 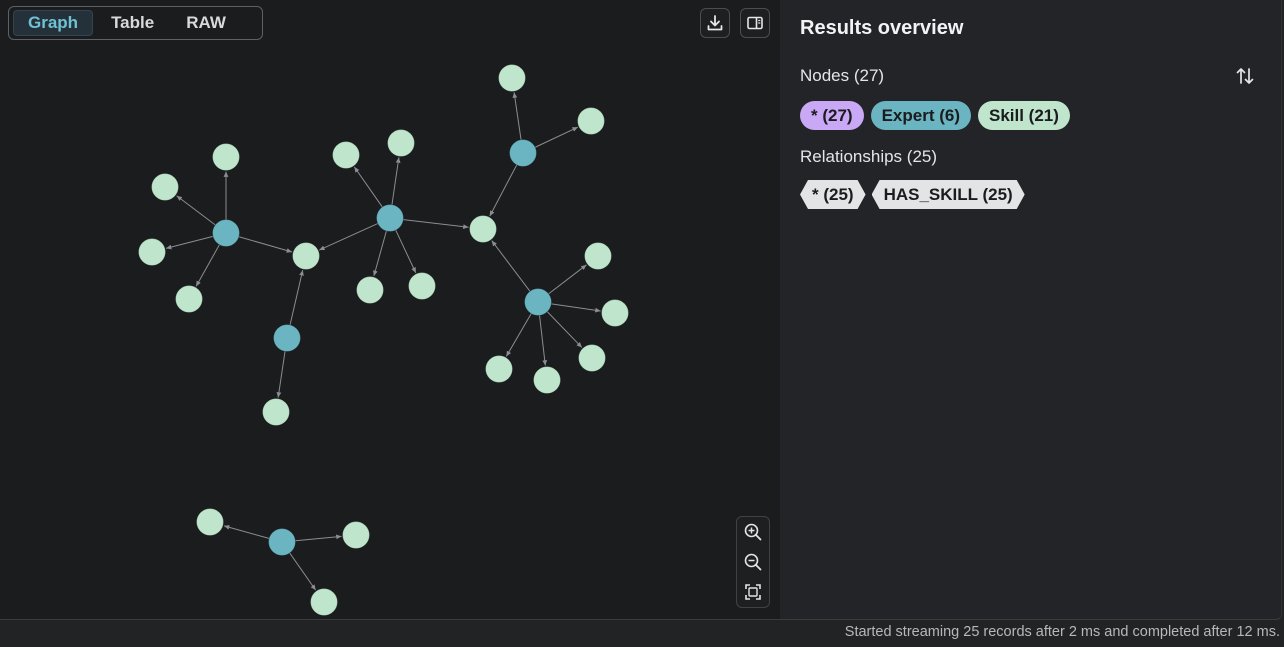 What do you see at coordinates (842, 75) in the screenshot?
I see `nodes-count-label: Nodes (27)` at bounding box center [842, 75].